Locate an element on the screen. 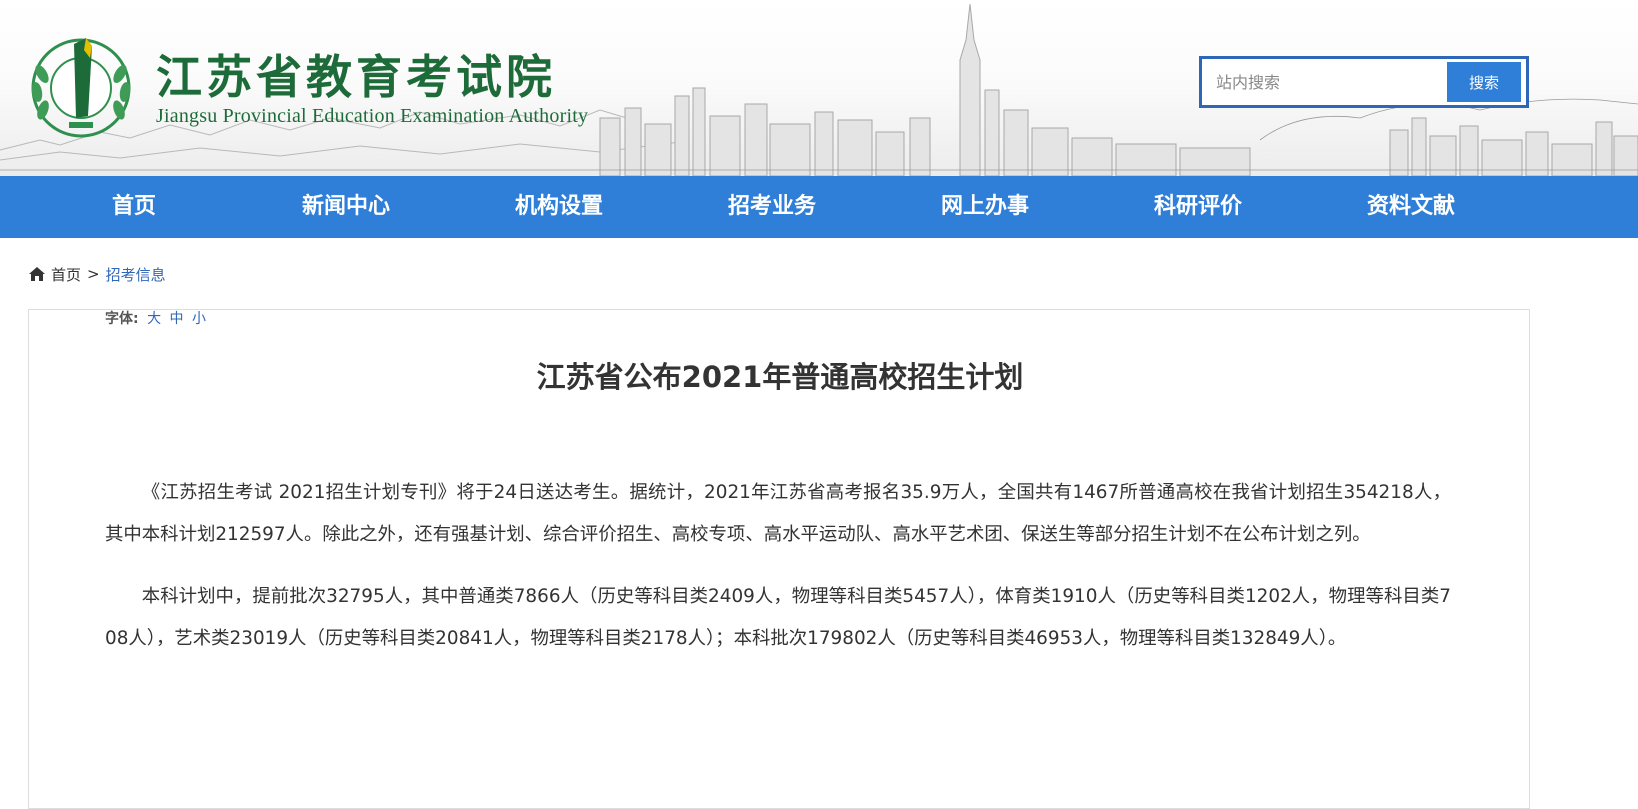  font-size-medium-option: 中 is located at coordinates (177, 319).